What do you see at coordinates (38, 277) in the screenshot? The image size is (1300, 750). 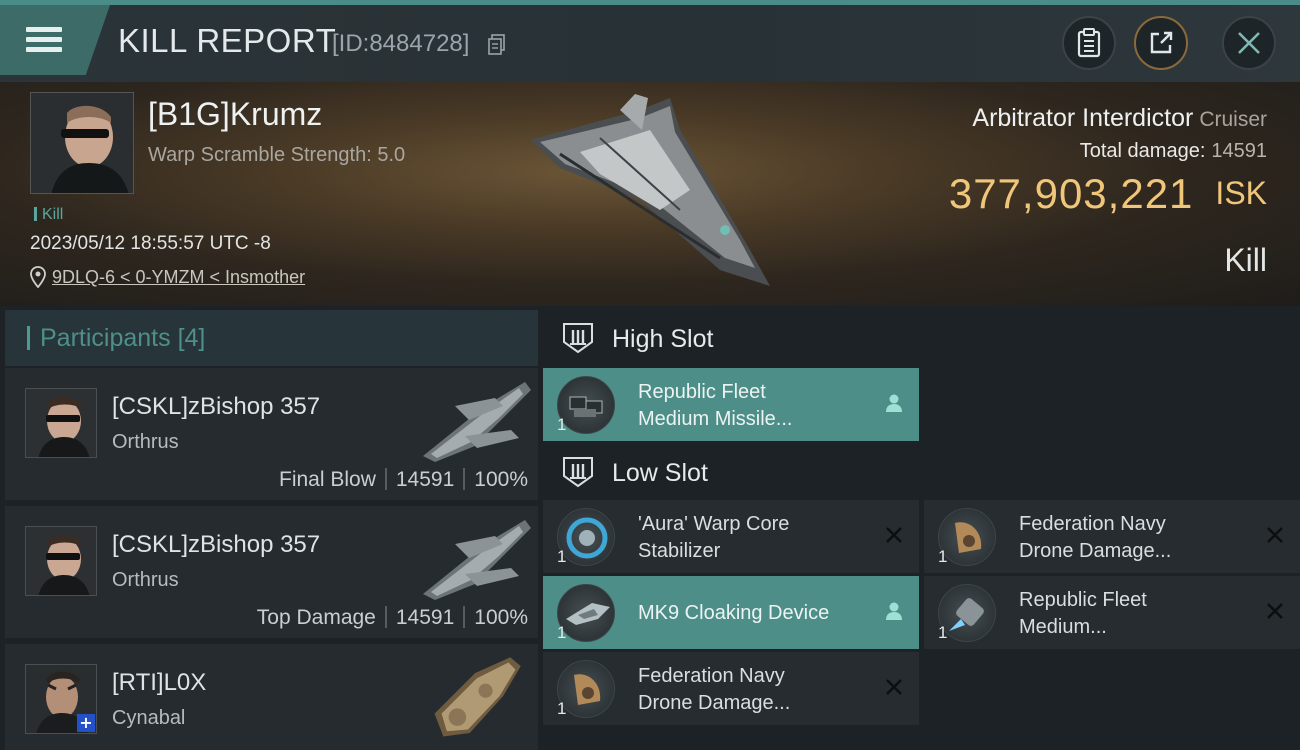 I see `location-pin-icon` at bounding box center [38, 277].